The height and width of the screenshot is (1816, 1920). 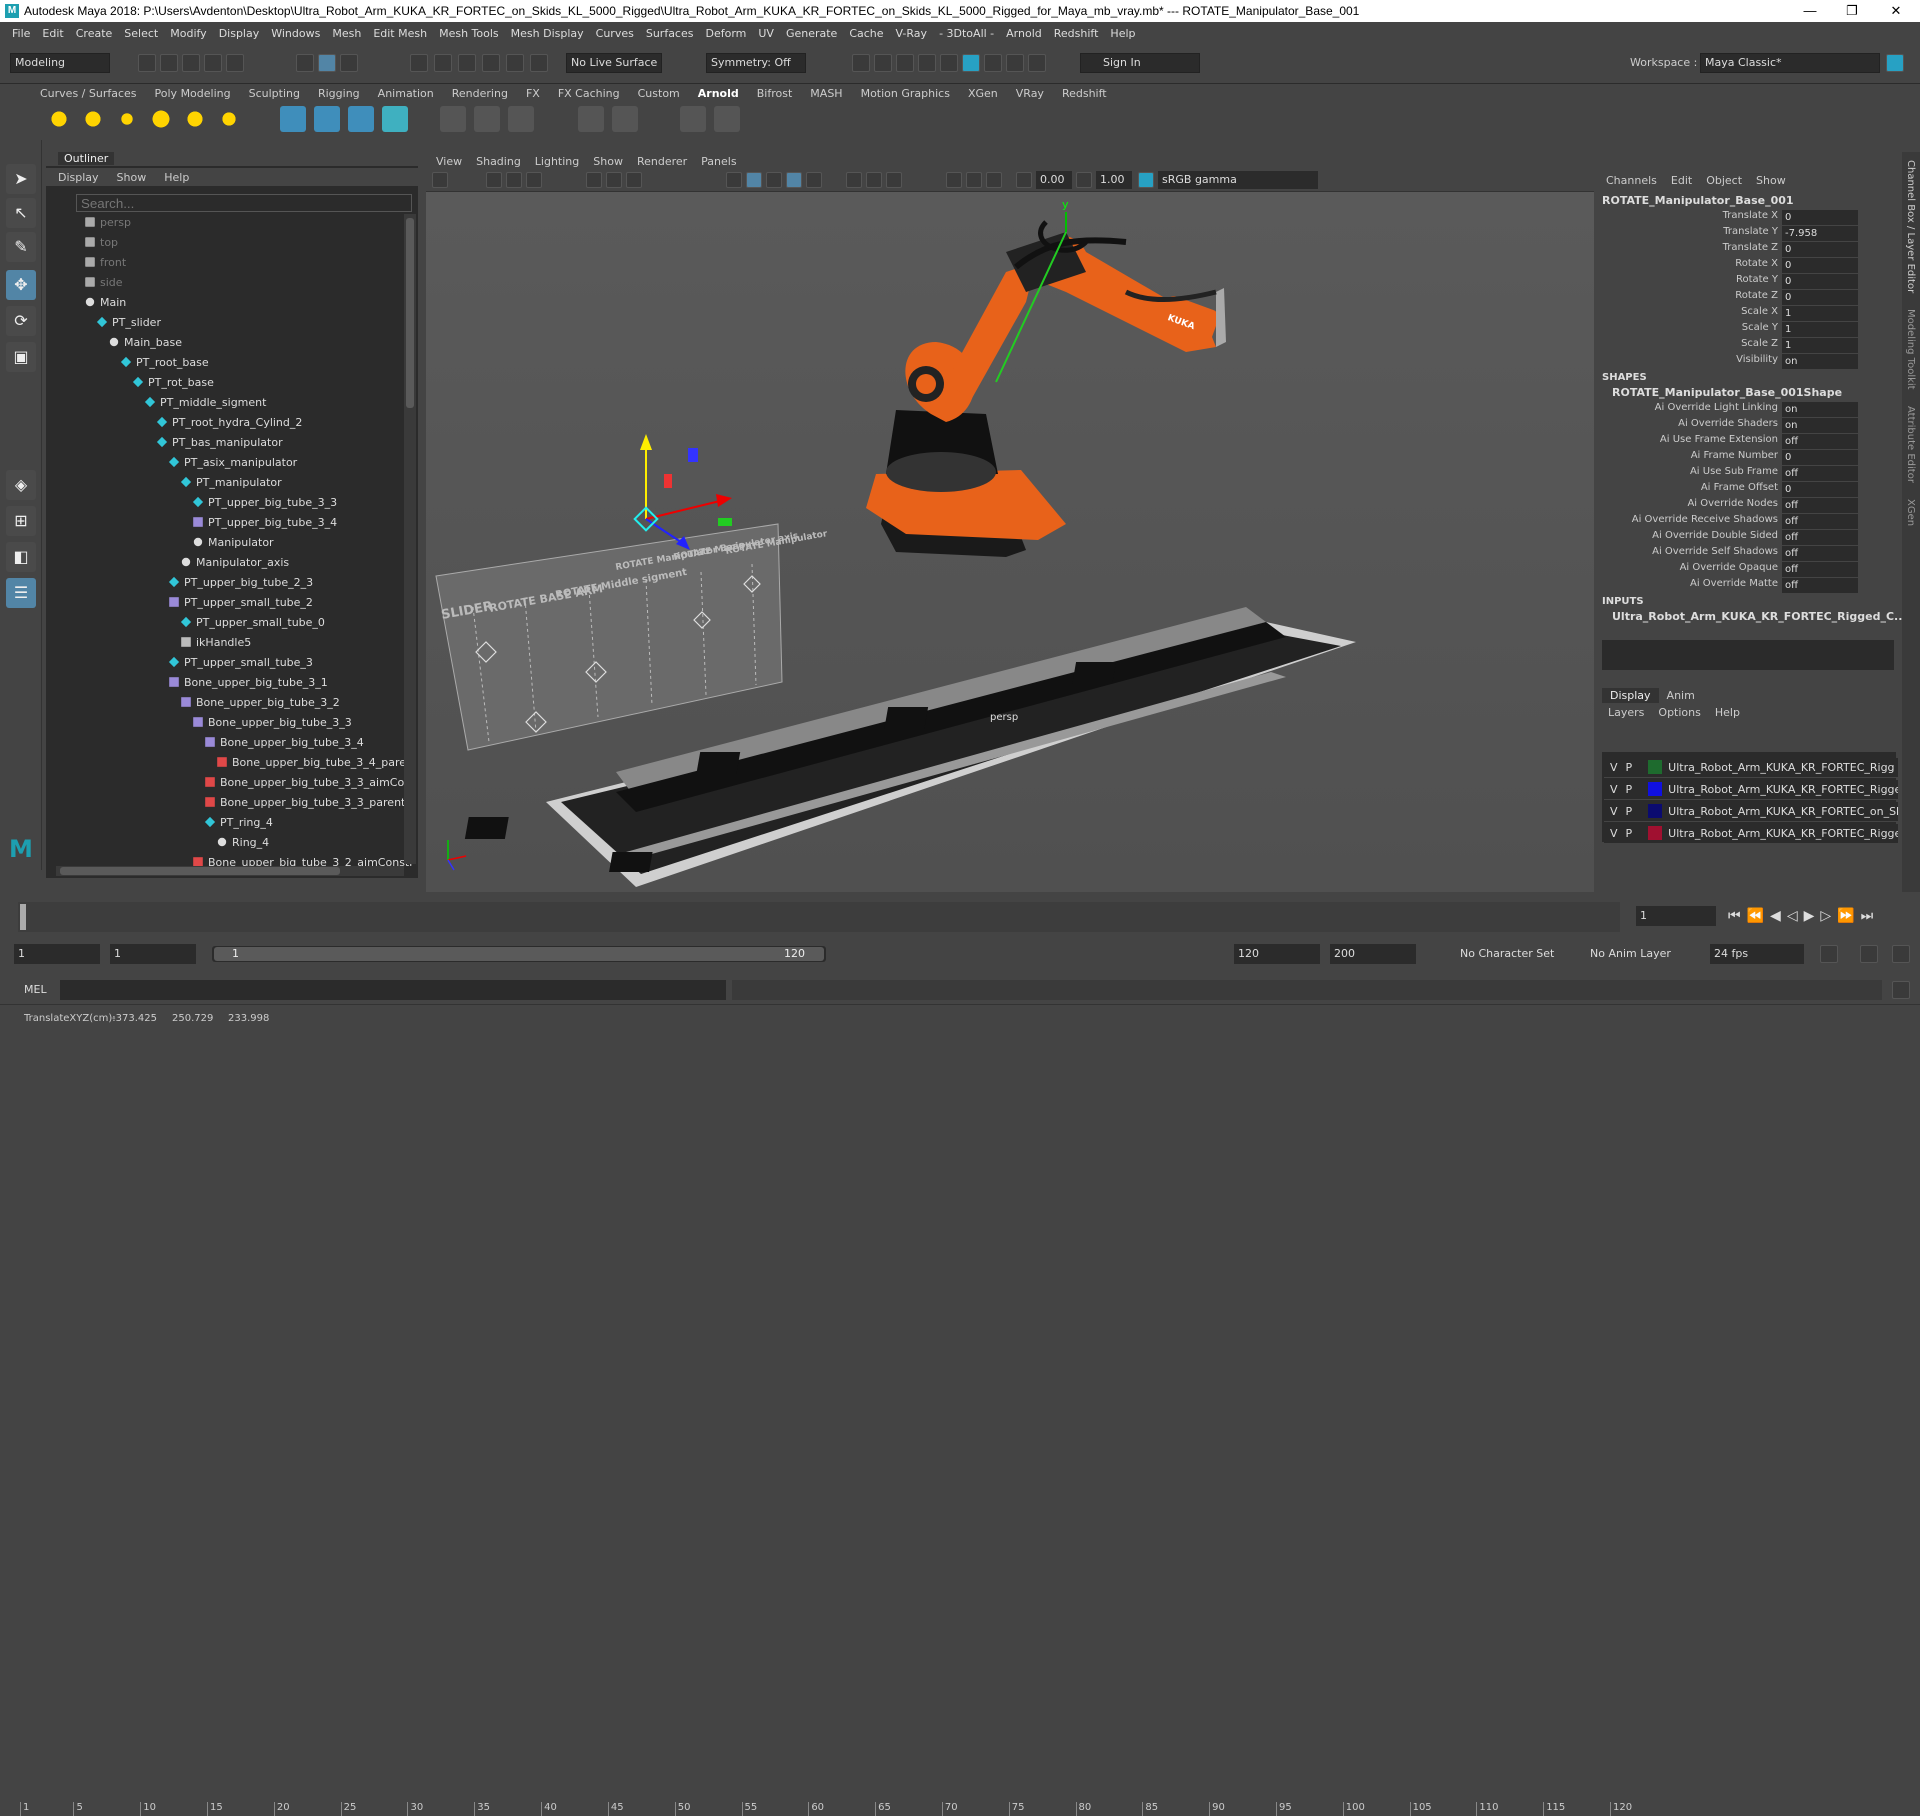 What do you see at coordinates (147, 63) in the screenshot?
I see `new-scene-icon` at bounding box center [147, 63].